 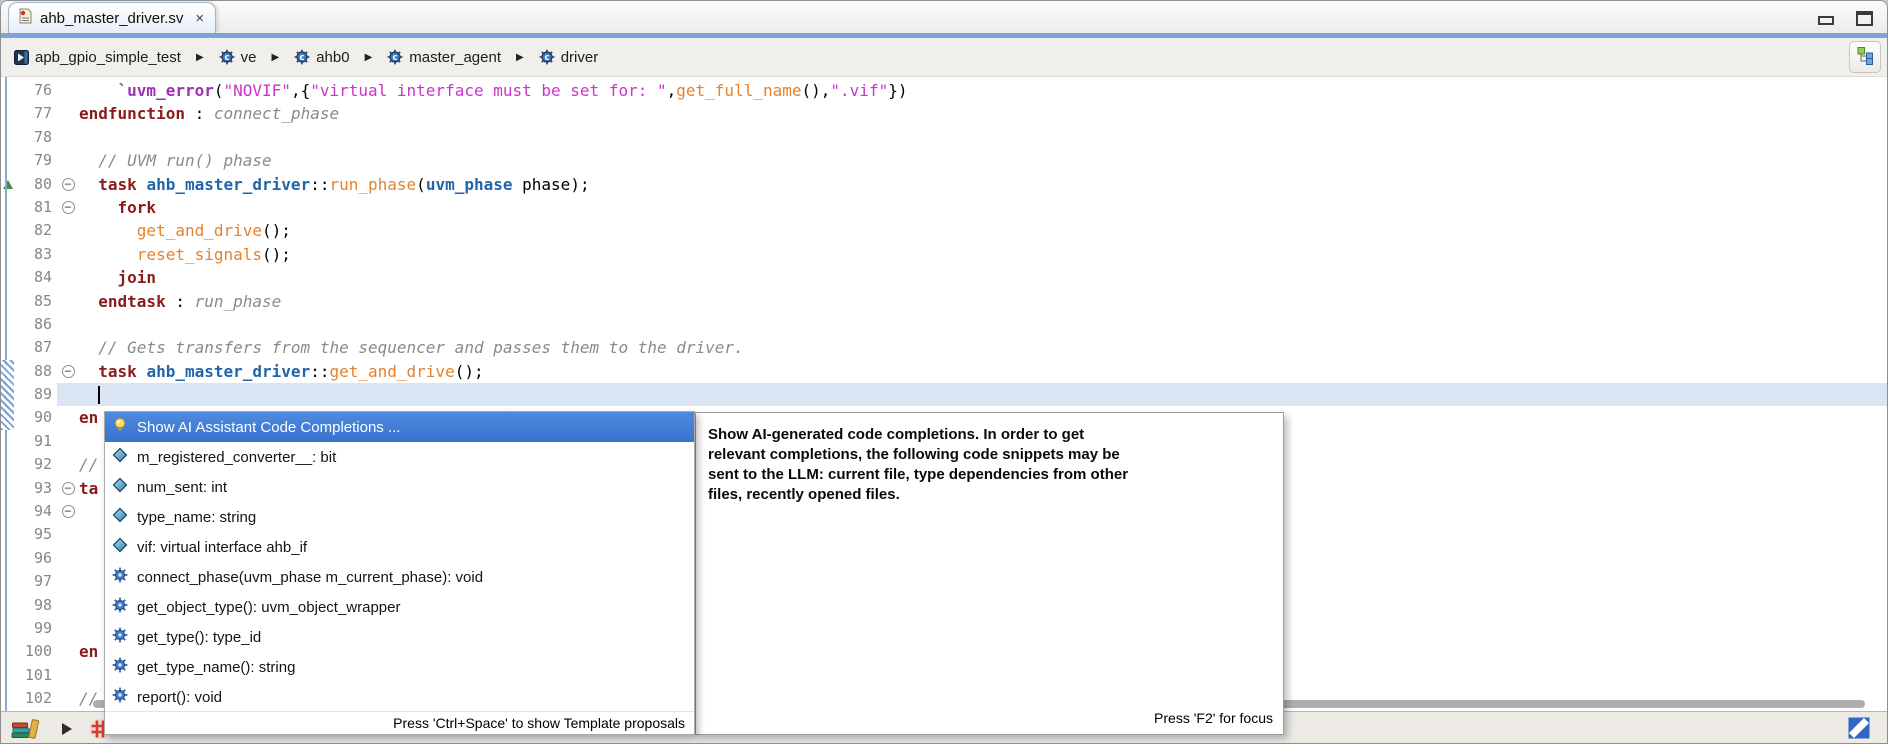 I want to click on completion-item: get_type(): type_id, so click(x=399, y=637).